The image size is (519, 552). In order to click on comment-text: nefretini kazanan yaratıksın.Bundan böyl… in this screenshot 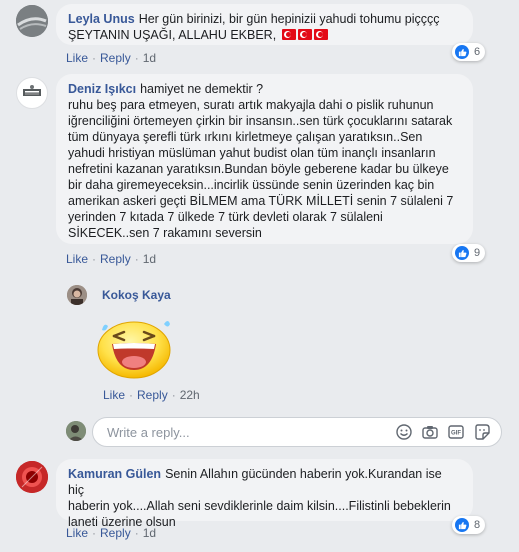, I will do `click(258, 169)`.